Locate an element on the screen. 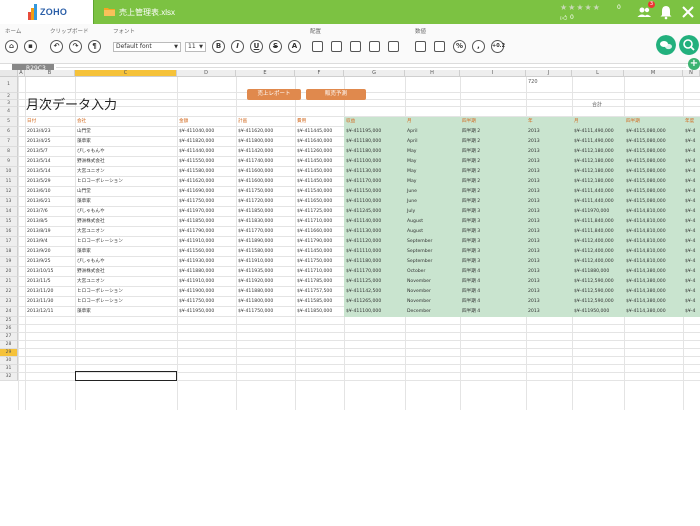 This screenshot has width=700, height=526. table-cell: 2013/9/25 is located at coordinates (50, 262).